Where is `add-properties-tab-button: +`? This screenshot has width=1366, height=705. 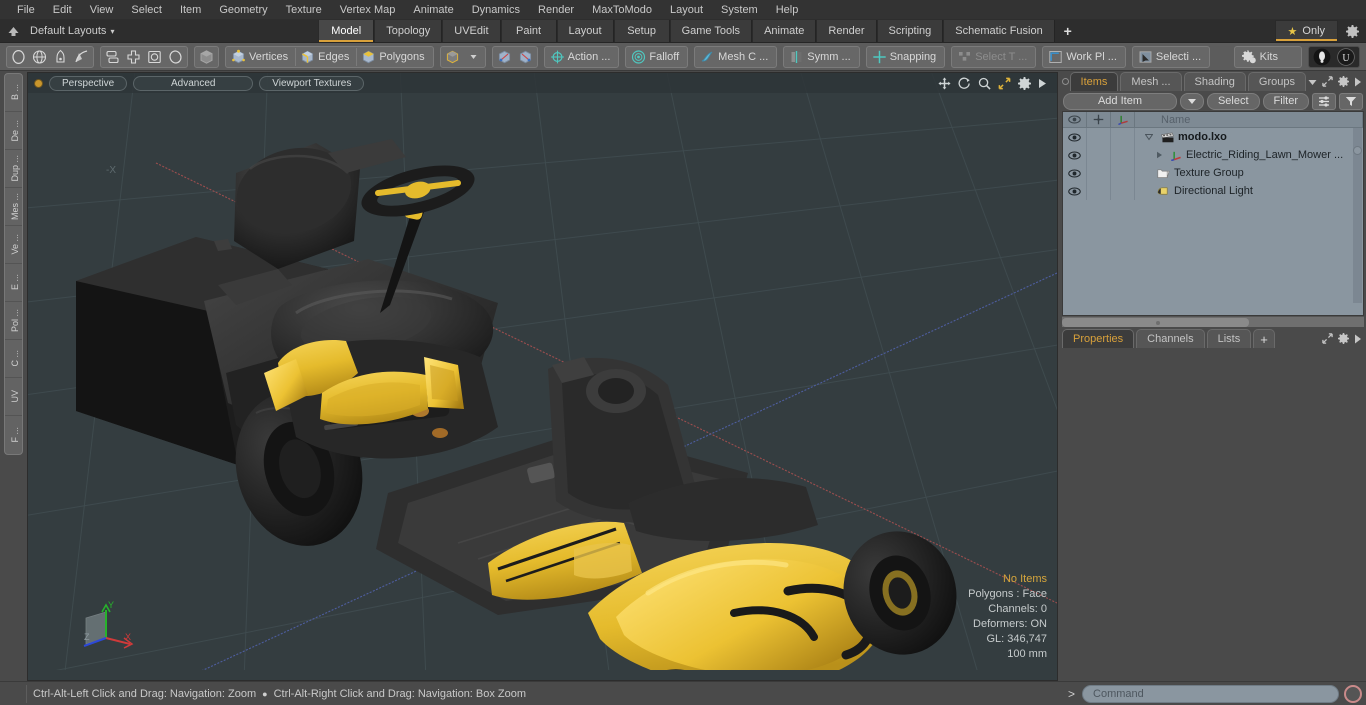 add-properties-tab-button: + is located at coordinates (1264, 338).